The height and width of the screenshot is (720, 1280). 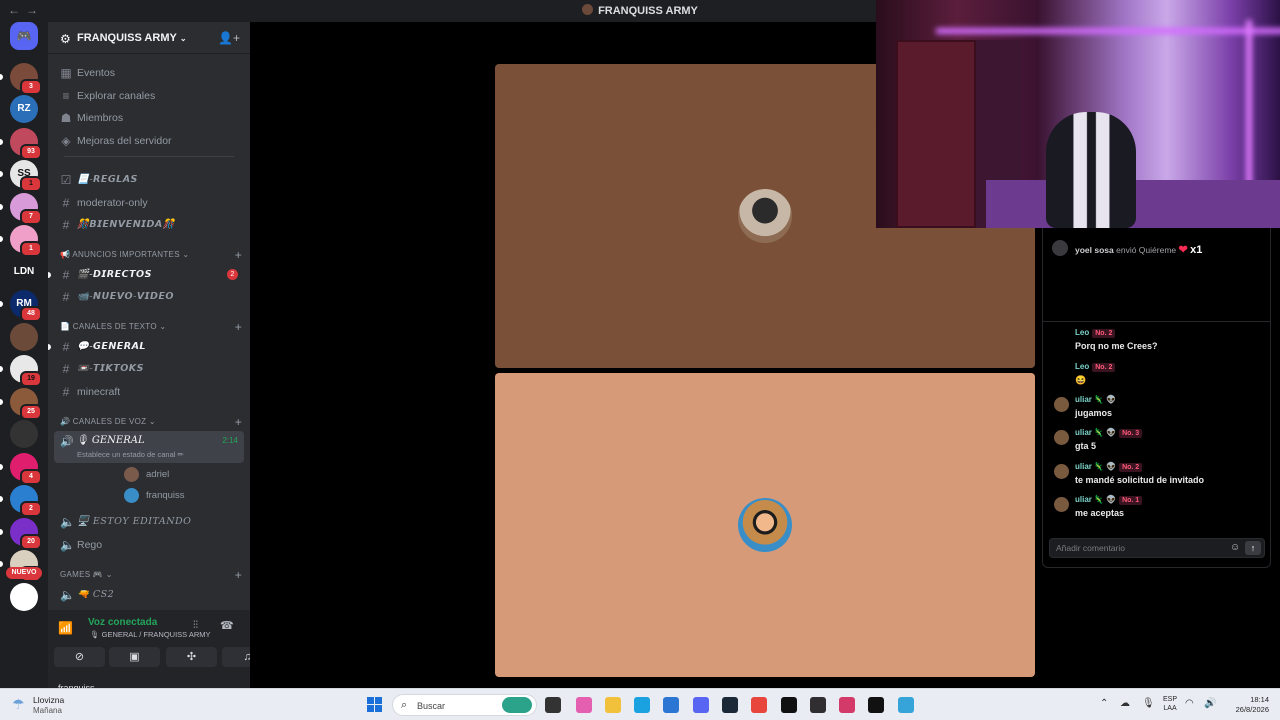 What do you see at coordinates (818, 705) in the screenshot?
I see `obs-icon` at bounding box center [818, 705].